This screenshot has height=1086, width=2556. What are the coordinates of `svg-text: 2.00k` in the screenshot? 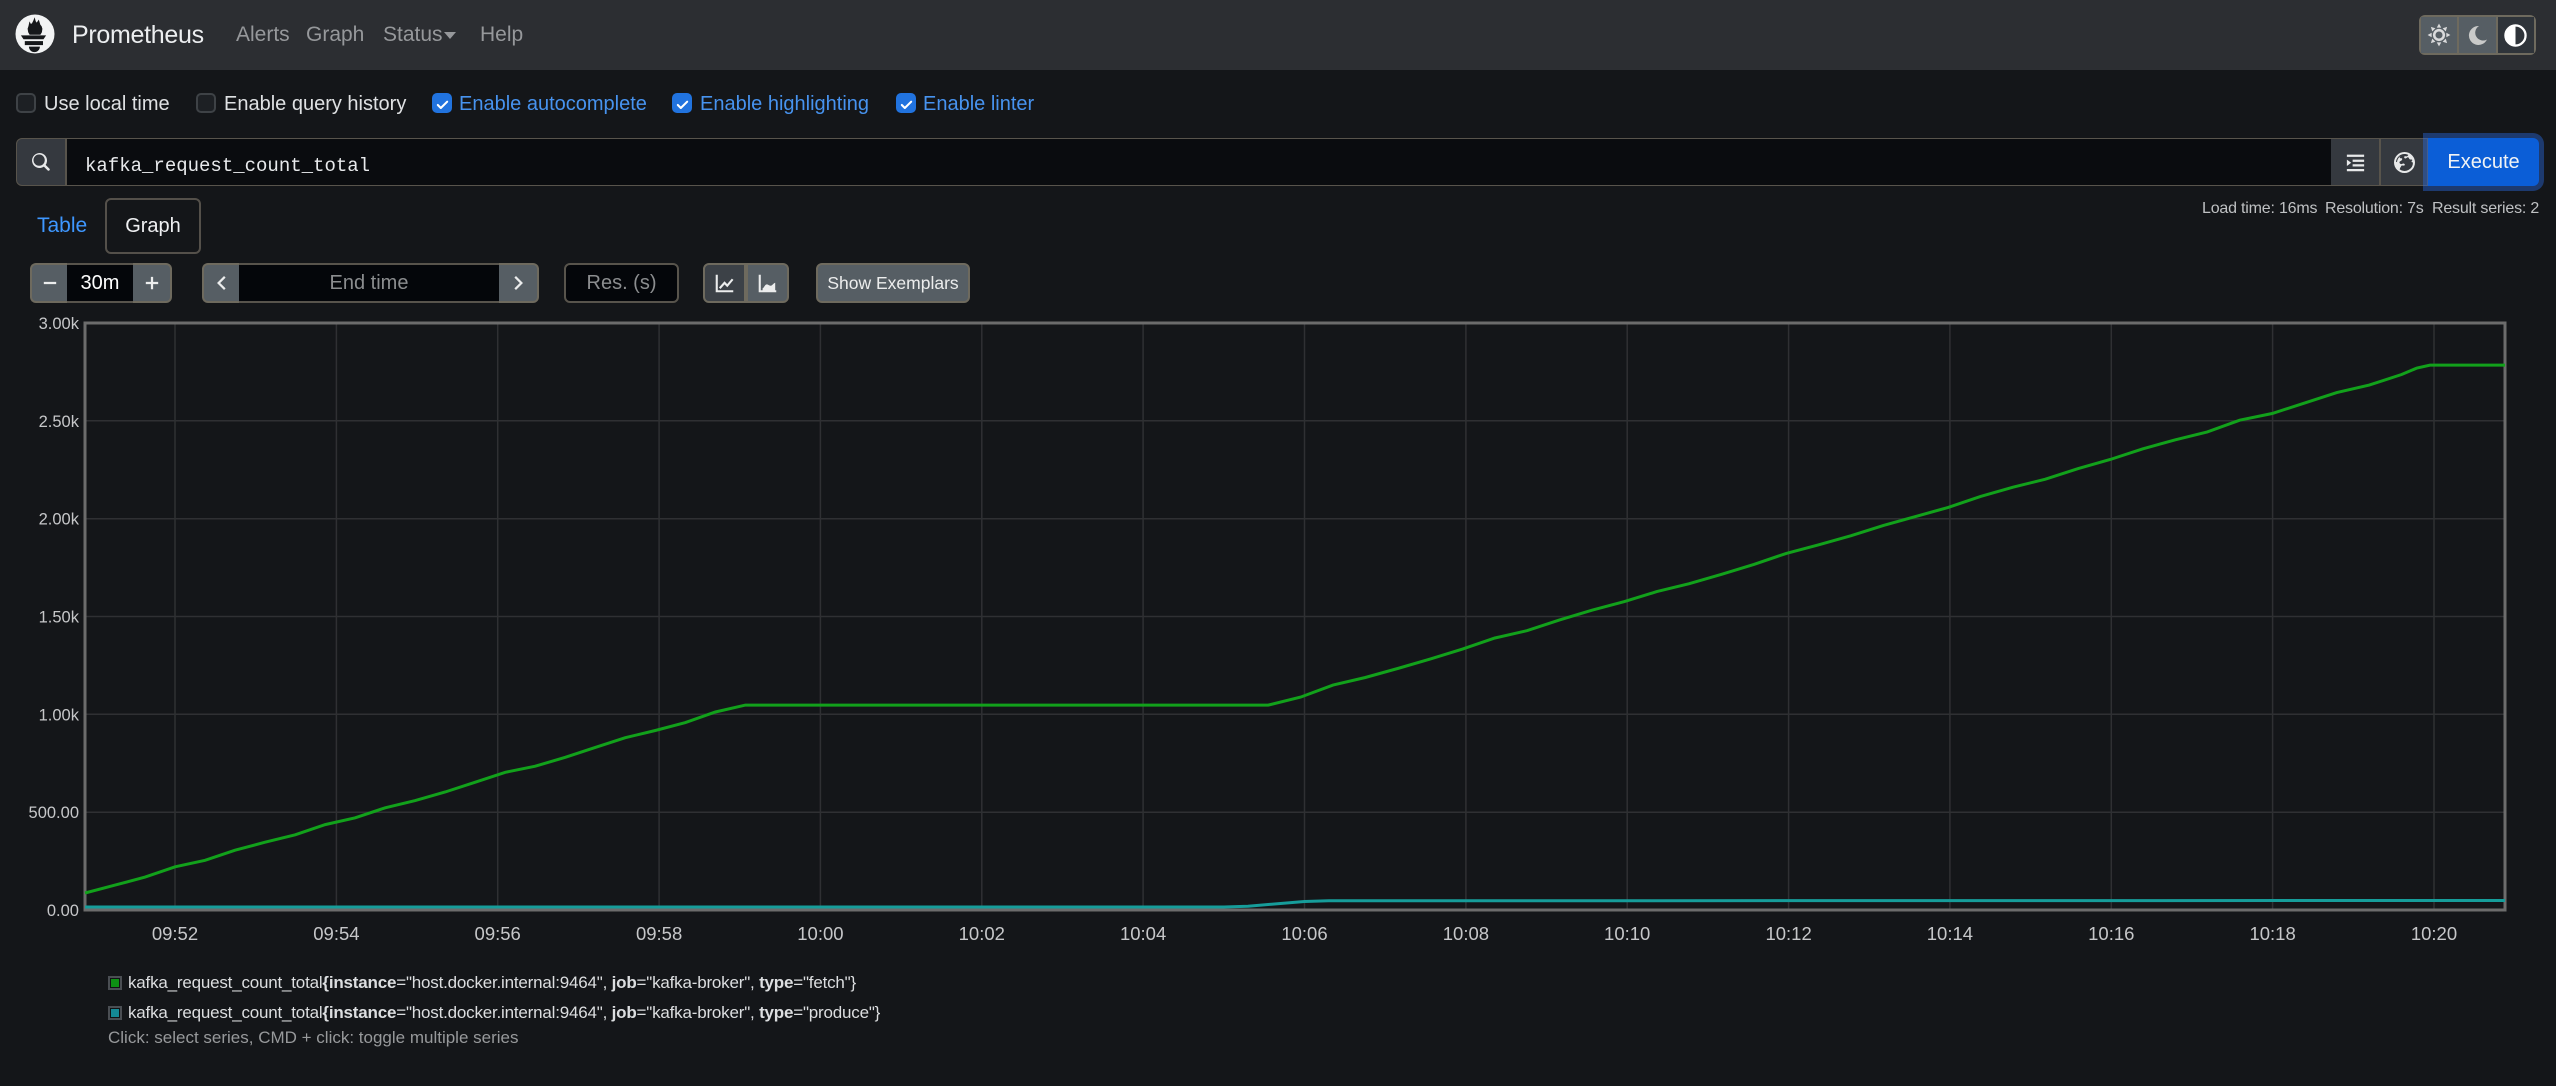 It's located at (59, 520).